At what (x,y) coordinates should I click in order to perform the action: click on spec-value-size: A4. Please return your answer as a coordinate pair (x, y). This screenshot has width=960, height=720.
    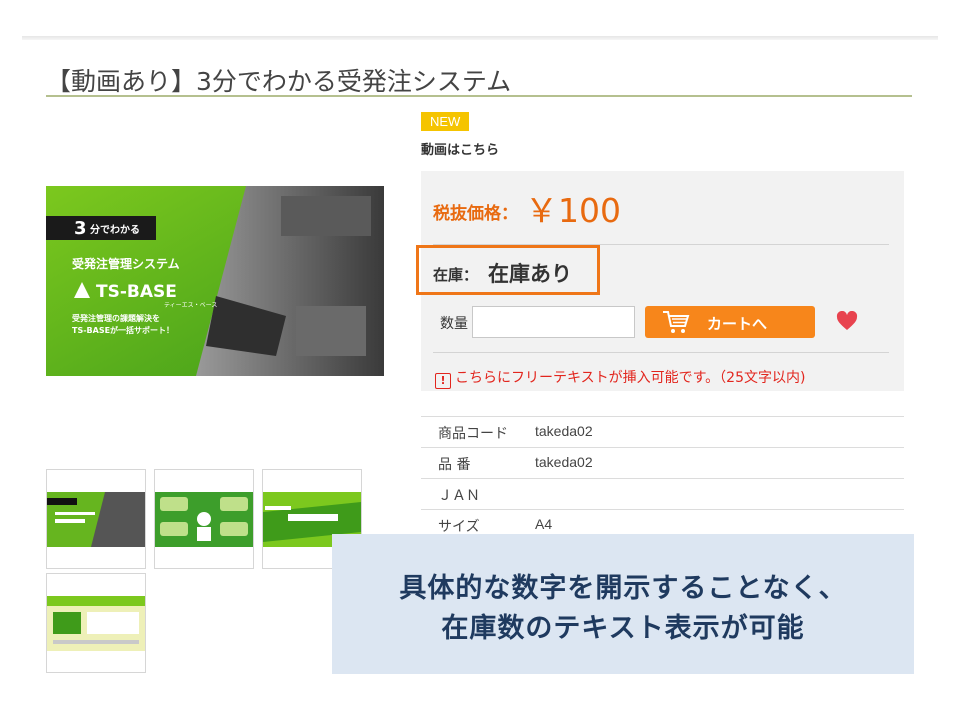
    Looking at the image, I should click on (544, 524).